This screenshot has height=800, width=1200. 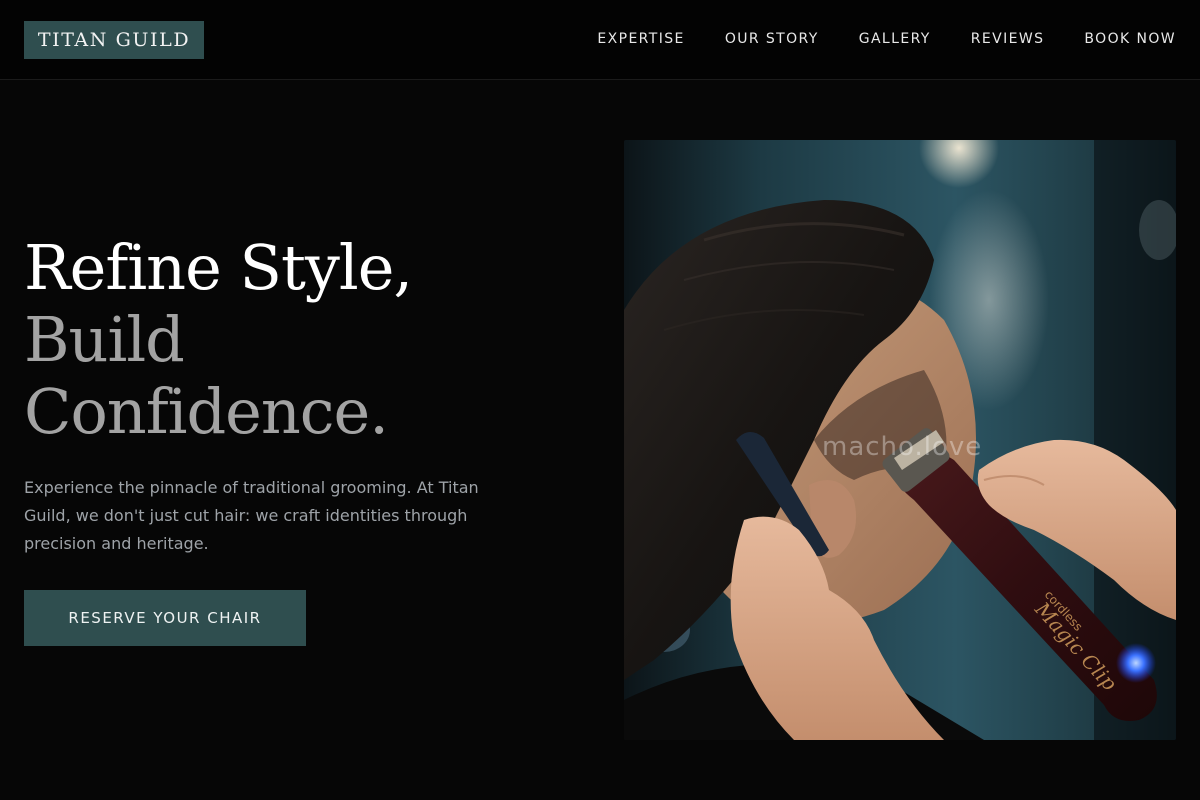 I want to click on nav-link-reviews: REVIEWS, so click(x=1008, y=39).